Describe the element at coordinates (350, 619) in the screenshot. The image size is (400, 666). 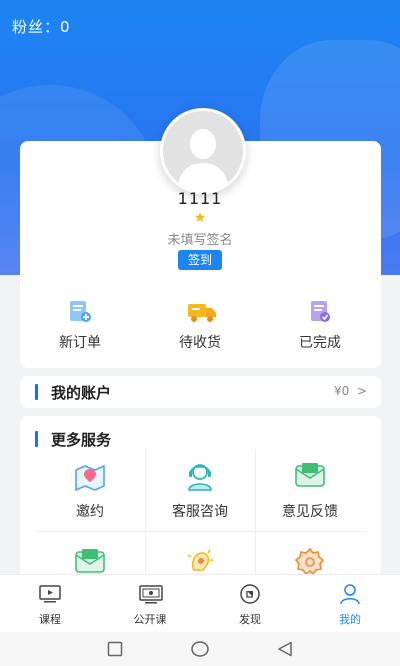
I see `tab-mine-label: 我的` at that location.